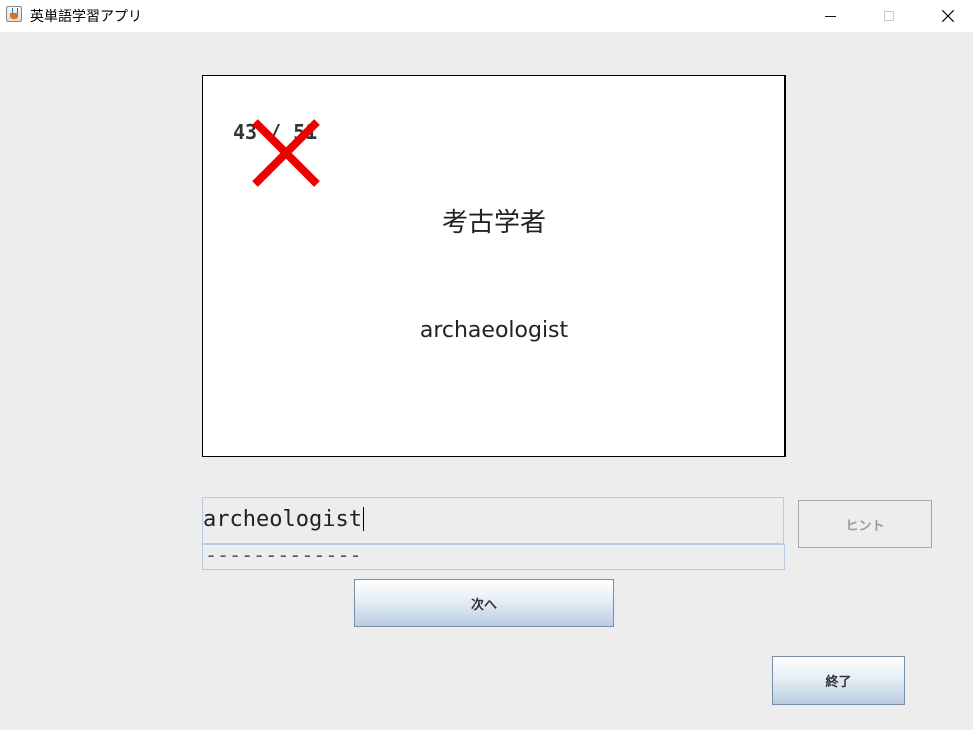 This screenshot has width=973, height=730. I want to click on minimize-button, so click(830, 16).